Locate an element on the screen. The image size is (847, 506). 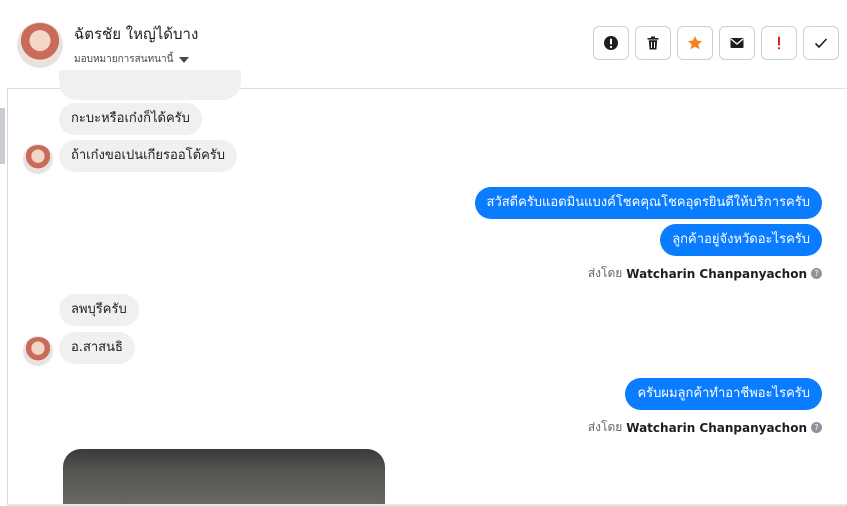
trash-icon is located at coordinates (653, 43).